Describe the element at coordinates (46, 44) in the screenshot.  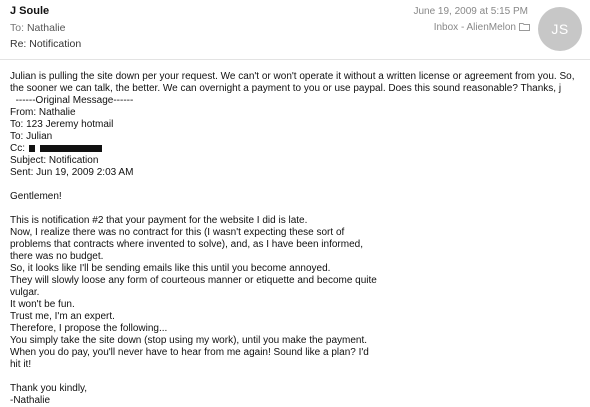
I see `subject-line: Re: Notification` at that location.